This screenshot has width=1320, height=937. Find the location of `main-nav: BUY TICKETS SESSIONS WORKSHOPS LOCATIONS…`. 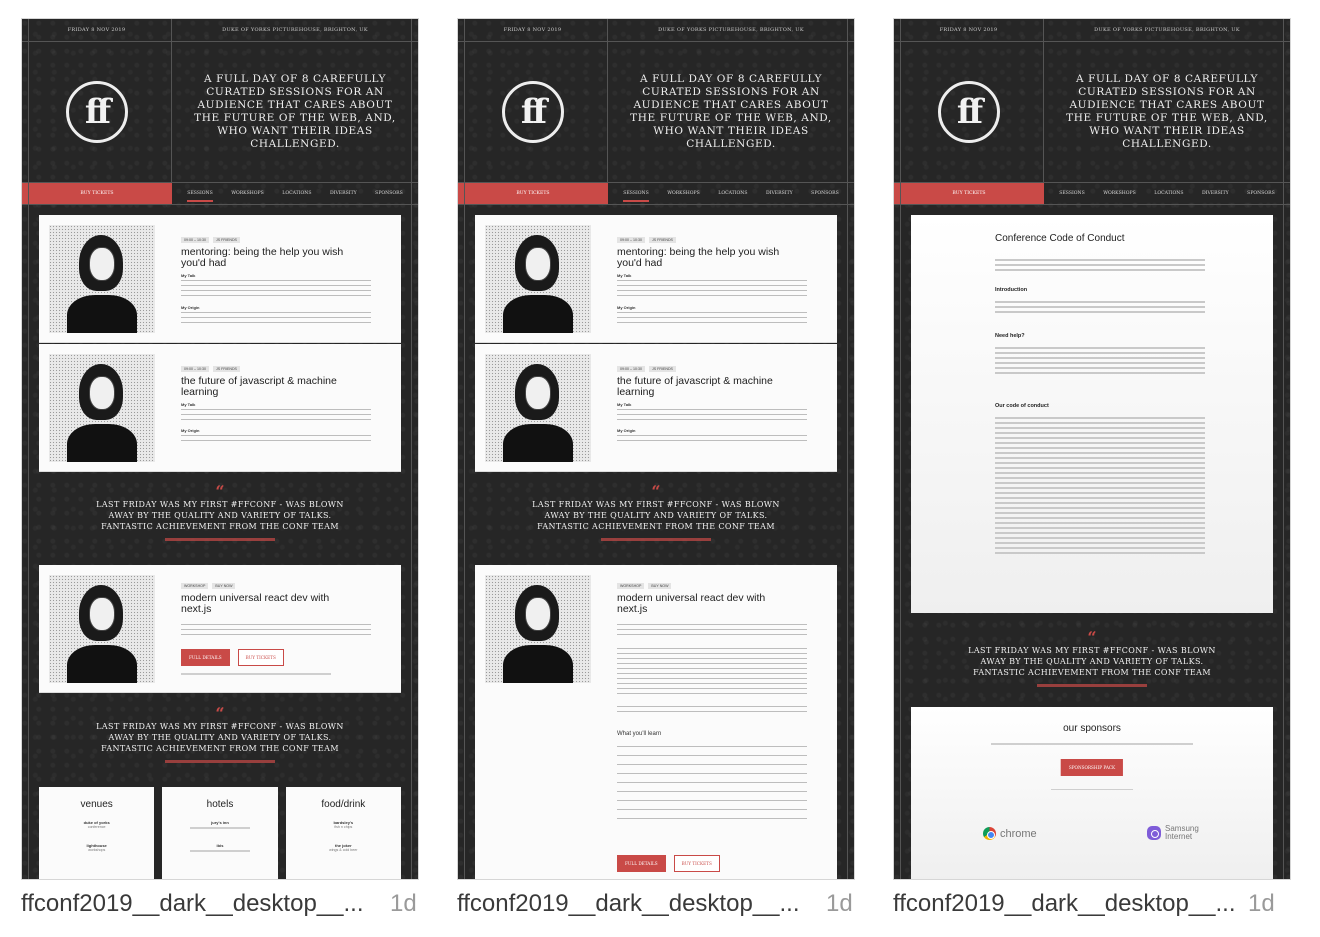

main-nav: BUY TICKETS SESSIONS WORKSHOPS LOCATIONS… is located at coordinates (220, 194).